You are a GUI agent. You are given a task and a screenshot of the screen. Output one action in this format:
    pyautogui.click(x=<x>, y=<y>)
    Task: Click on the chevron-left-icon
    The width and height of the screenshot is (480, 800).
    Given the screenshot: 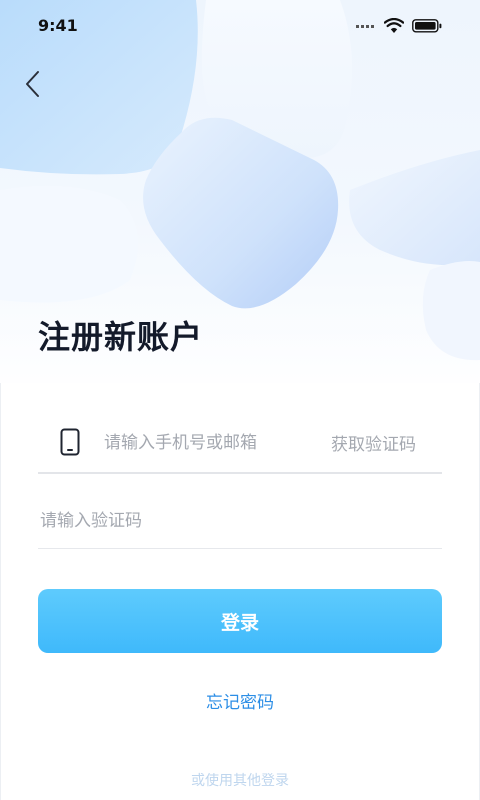 What is the action you would take?
    pyautogui.click(x=32, y=84)
    